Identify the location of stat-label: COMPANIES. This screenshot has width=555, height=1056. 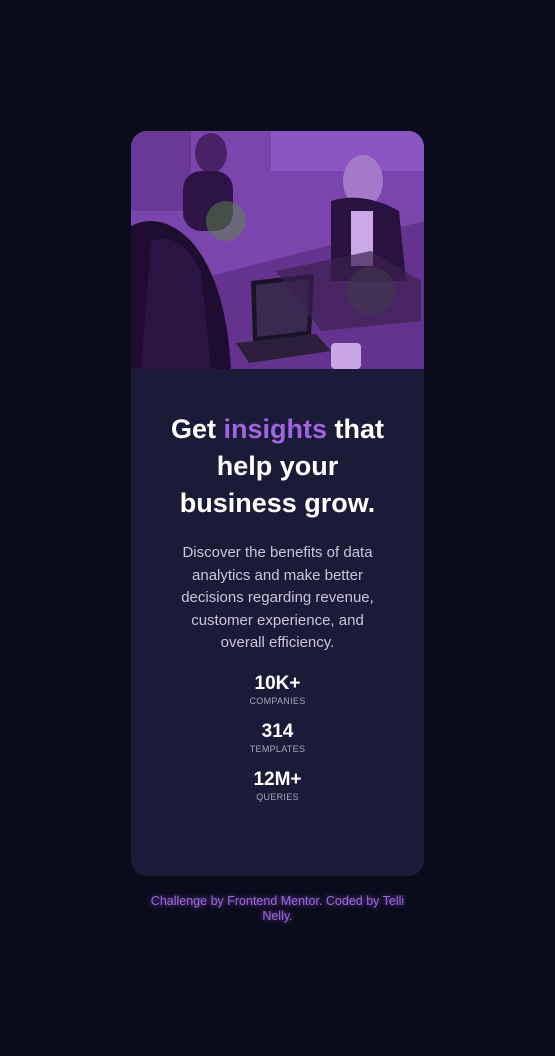
(277, 700).